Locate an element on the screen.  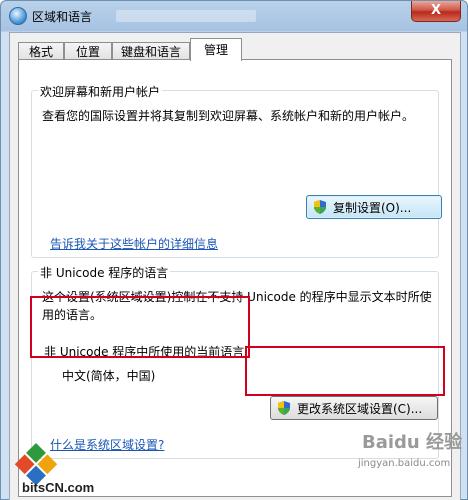
window-title: 区域和语言 is located at coordinates (62, 17).